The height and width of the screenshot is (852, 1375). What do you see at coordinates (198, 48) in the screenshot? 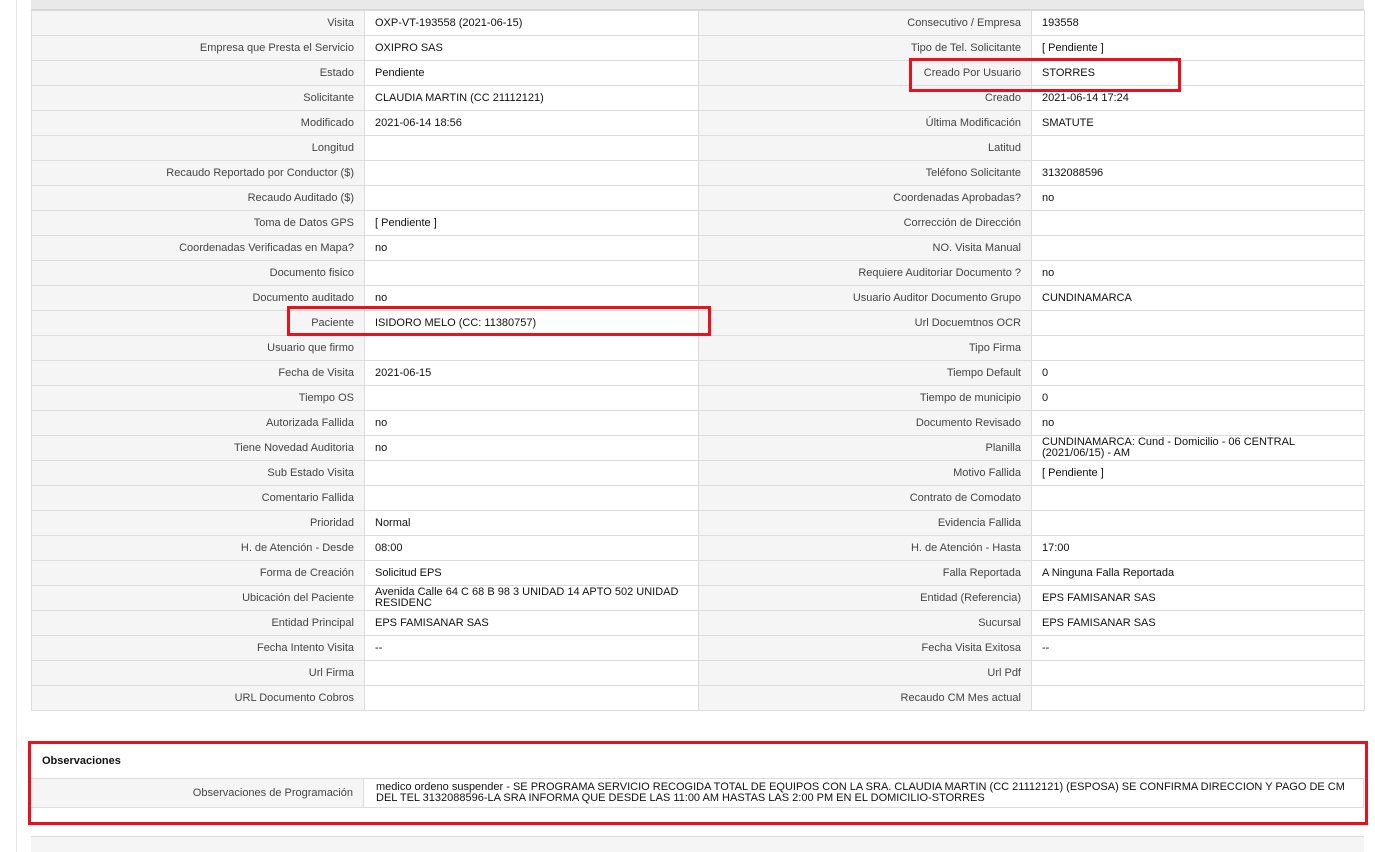
I see `field-label: Empresa que Presta el Servicio` at bounding box center [198, 48].